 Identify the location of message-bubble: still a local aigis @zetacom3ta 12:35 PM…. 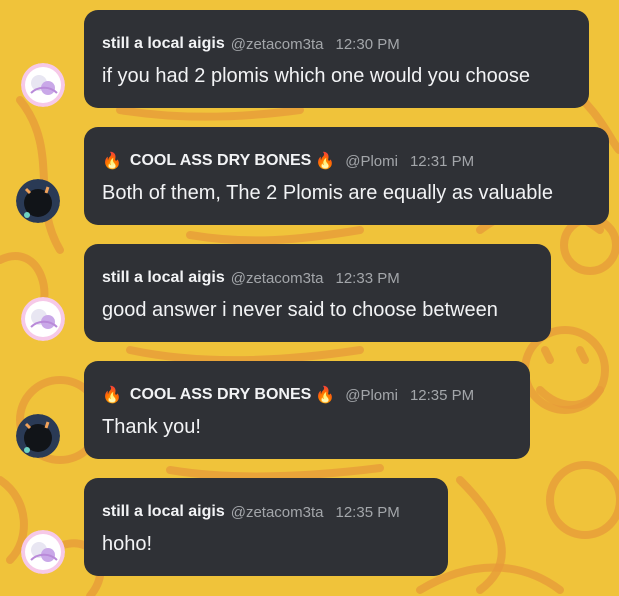
(266, 527).